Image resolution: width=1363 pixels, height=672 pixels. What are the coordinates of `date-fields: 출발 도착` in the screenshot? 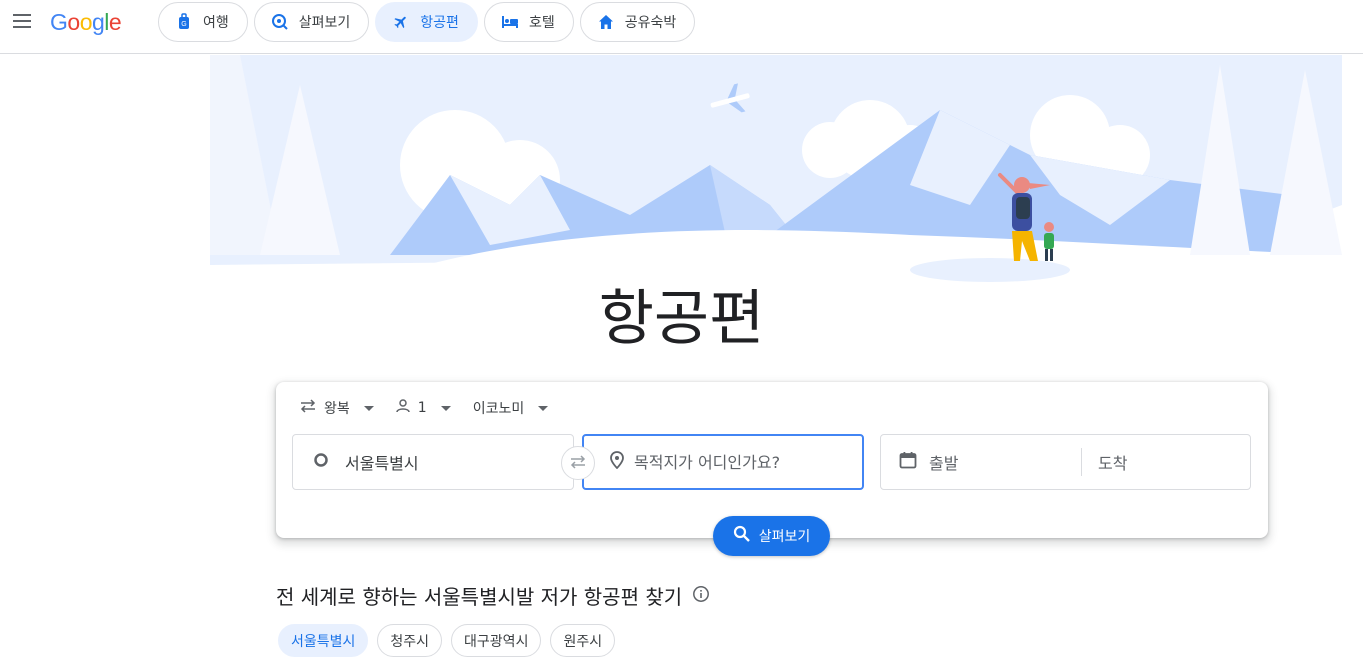 It's located at (1065, 462).